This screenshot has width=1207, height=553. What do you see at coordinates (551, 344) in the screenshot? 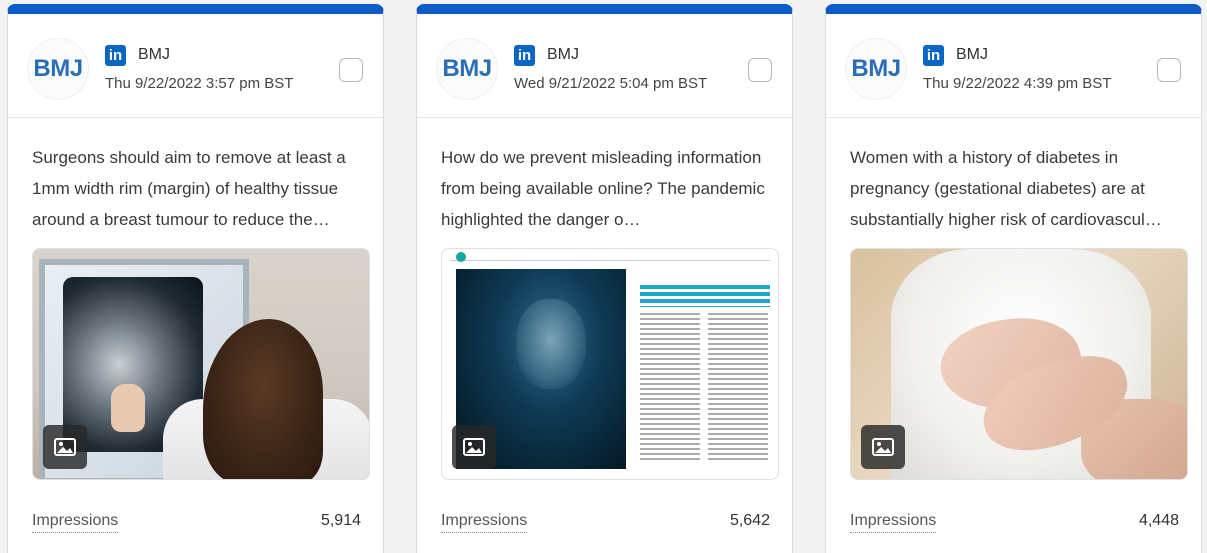
I see `image-face` at bounding box center [551, 344].